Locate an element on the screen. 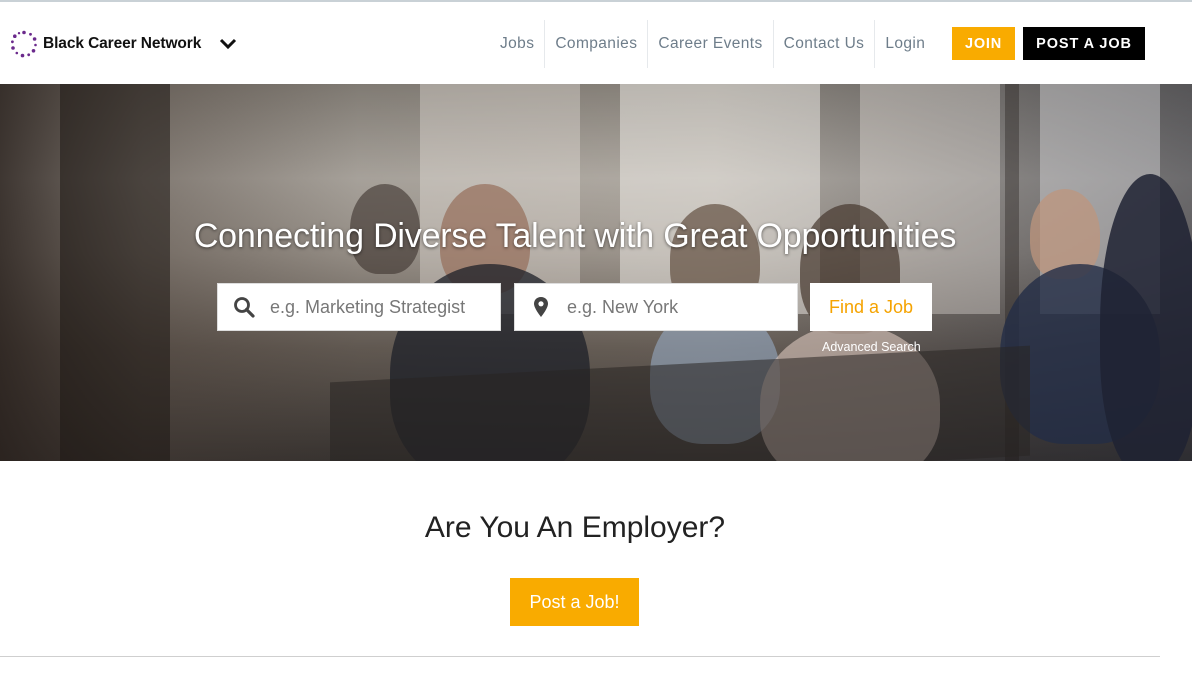 This screenshot has height=685, width=1192. find-a-job-button: Find a Job is located at coordinates (871, 307).